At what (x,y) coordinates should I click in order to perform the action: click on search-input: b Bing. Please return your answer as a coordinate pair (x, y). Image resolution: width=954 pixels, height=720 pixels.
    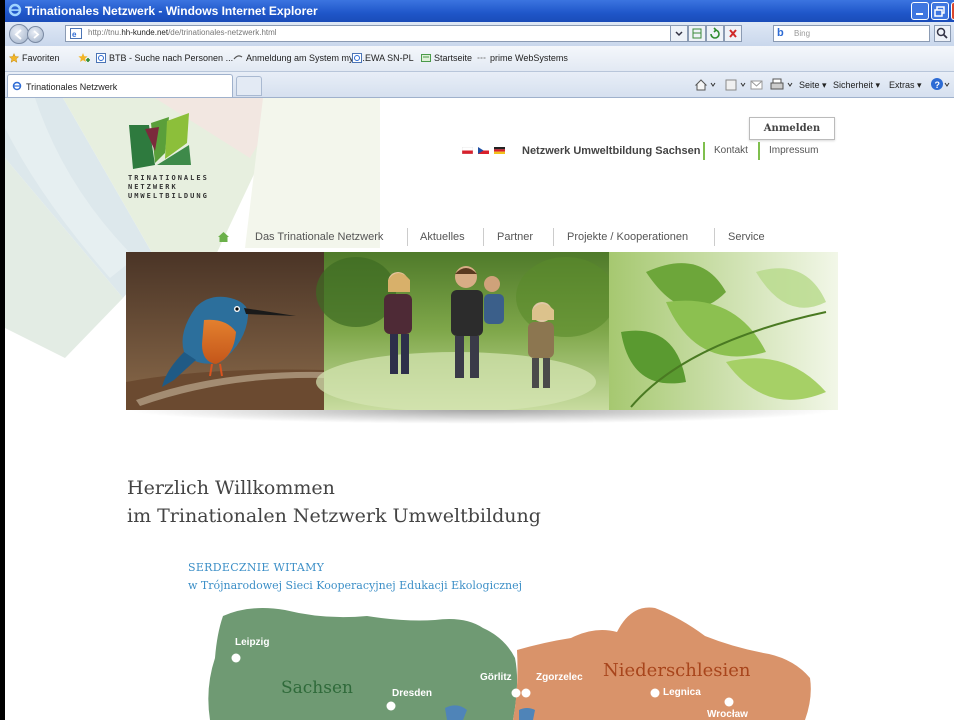
    Looking at the image, I should click on (851, 33).